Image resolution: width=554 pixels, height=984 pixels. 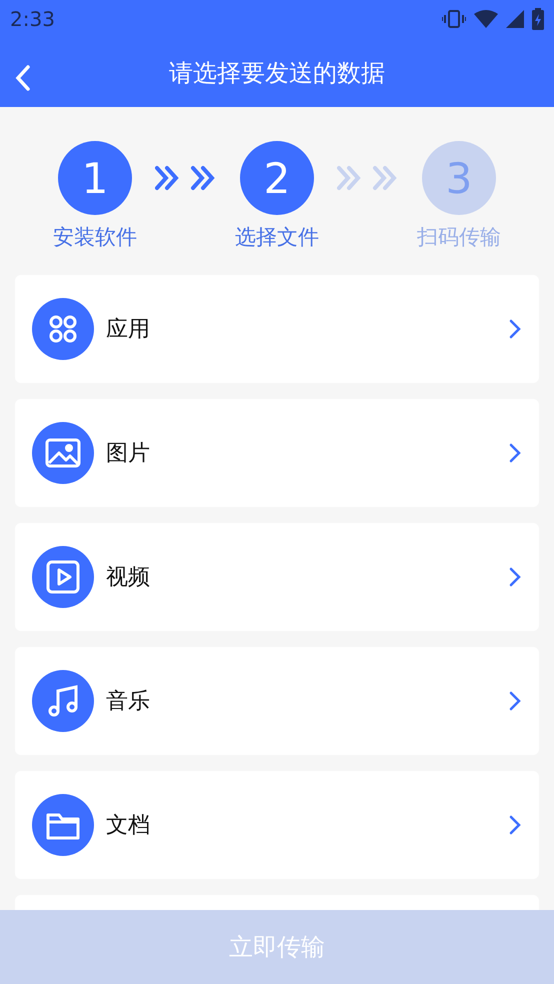 What do you see at coordinates (128, 702) in the screenshot?
I see `category-label: 音乐` at bounding box center [128, 702].